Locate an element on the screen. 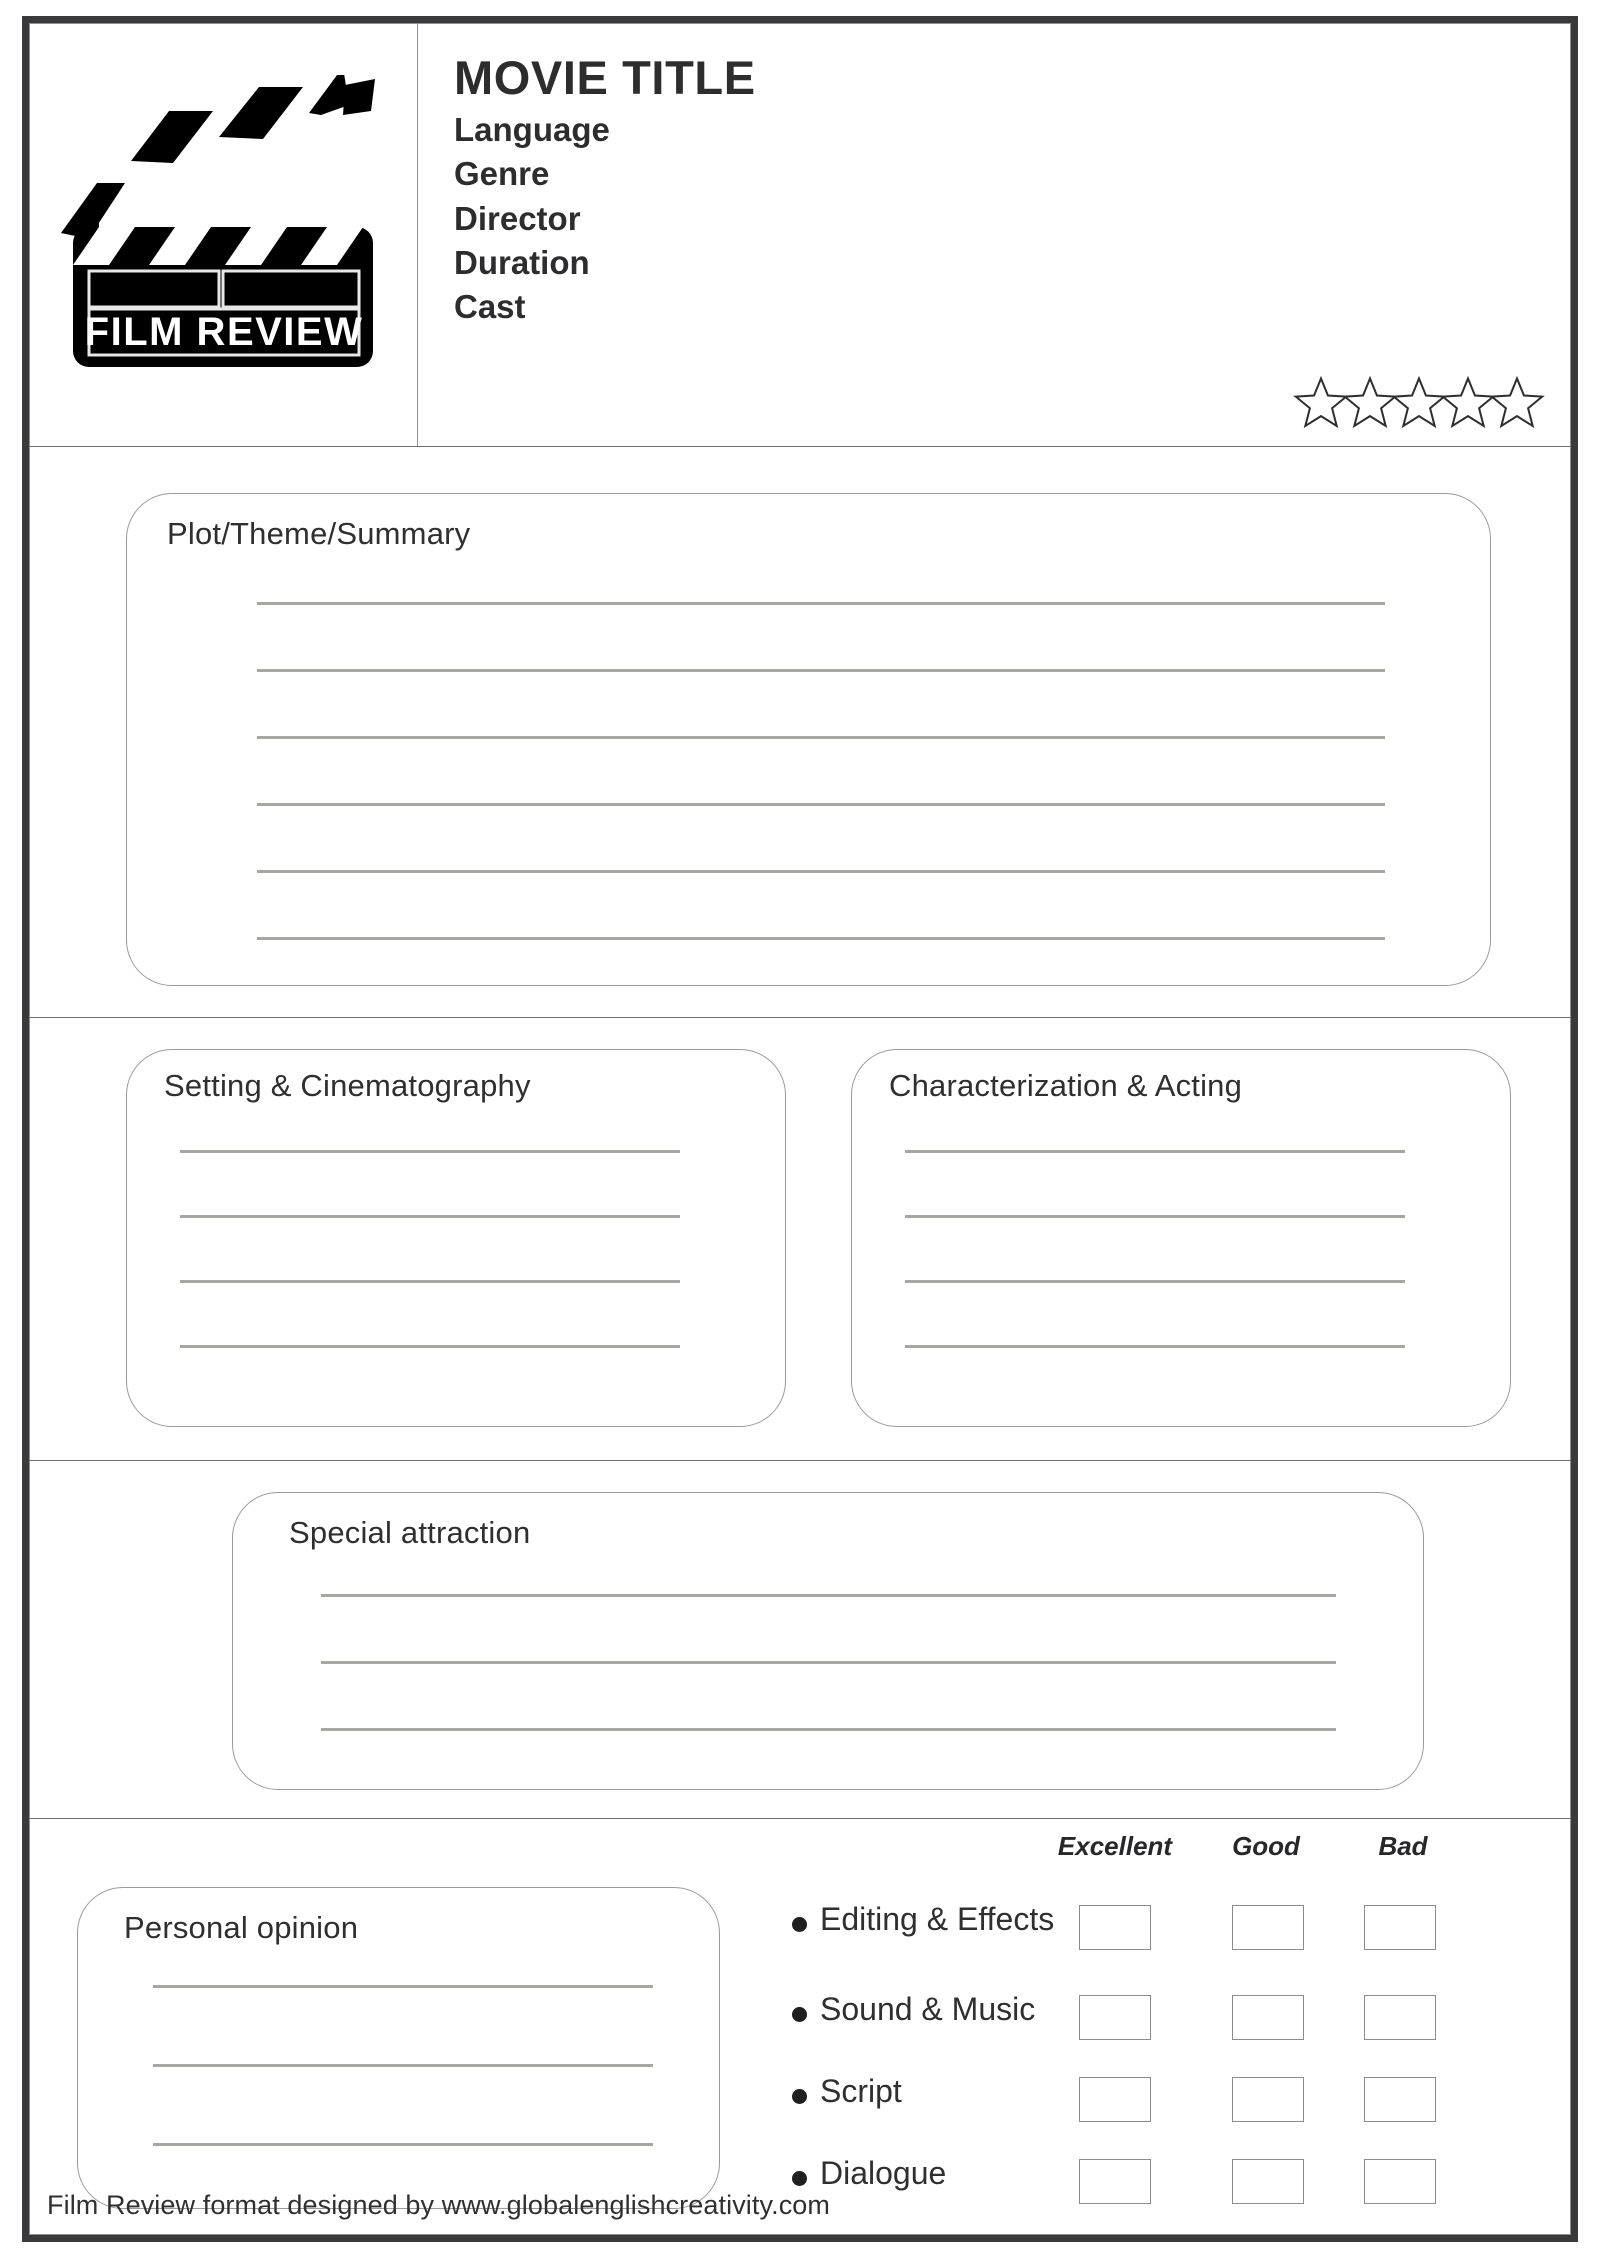 Image resolution: width=1600 pixels, height=2258 pixels. rating-criterion-label: Dialogue is located at coordinates (883, 2173).